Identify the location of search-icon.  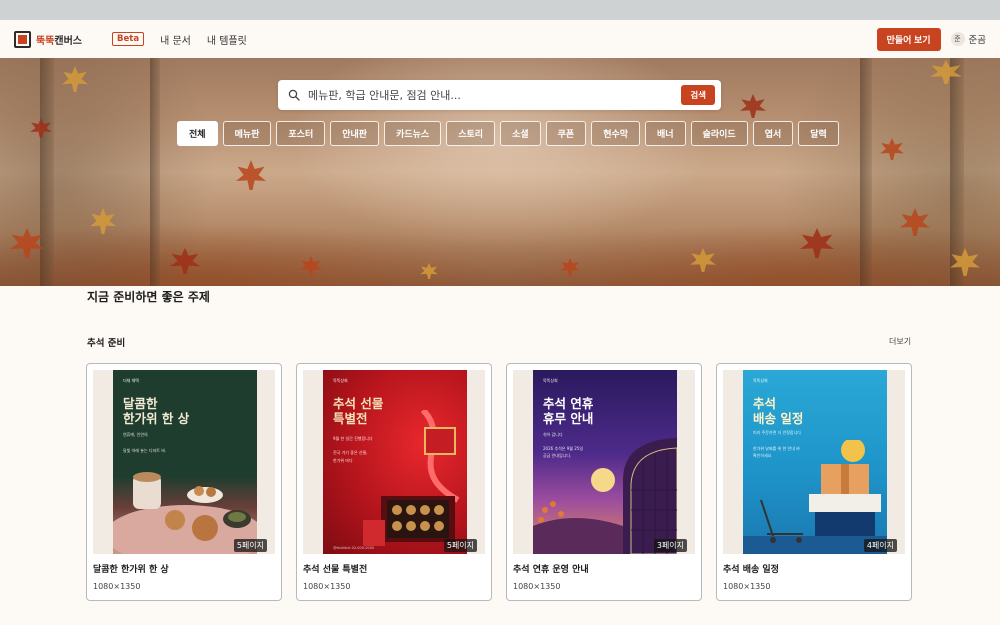
(294, 95).